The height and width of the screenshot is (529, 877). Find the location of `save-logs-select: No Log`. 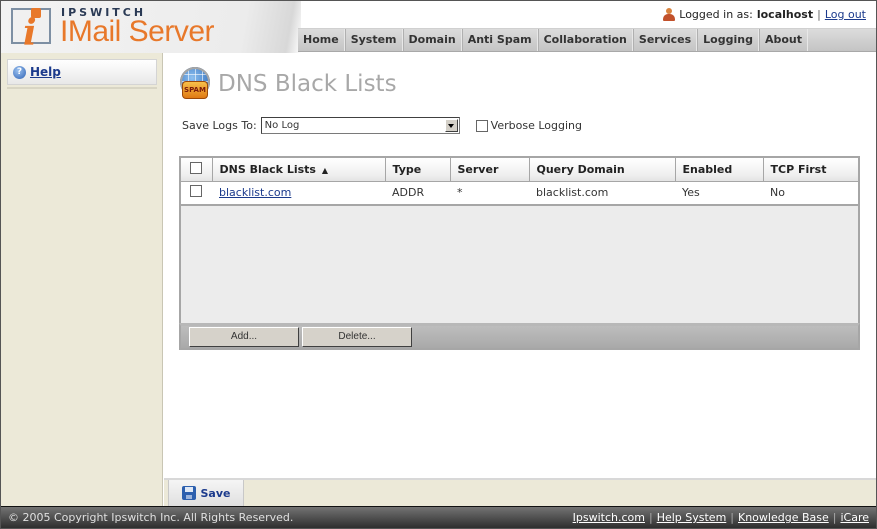

save-logs-select: No Log is located at coordinates (360, 125).